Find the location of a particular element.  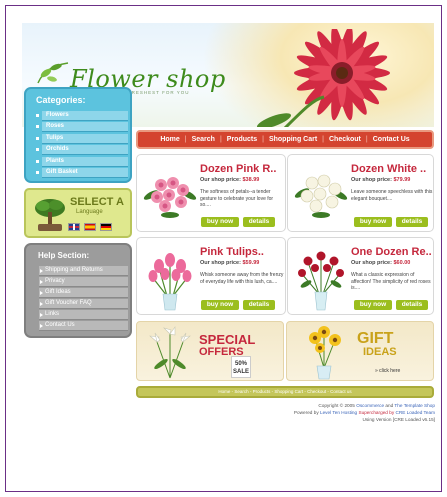

nav-products: Products is located at coordinates (242, 139).